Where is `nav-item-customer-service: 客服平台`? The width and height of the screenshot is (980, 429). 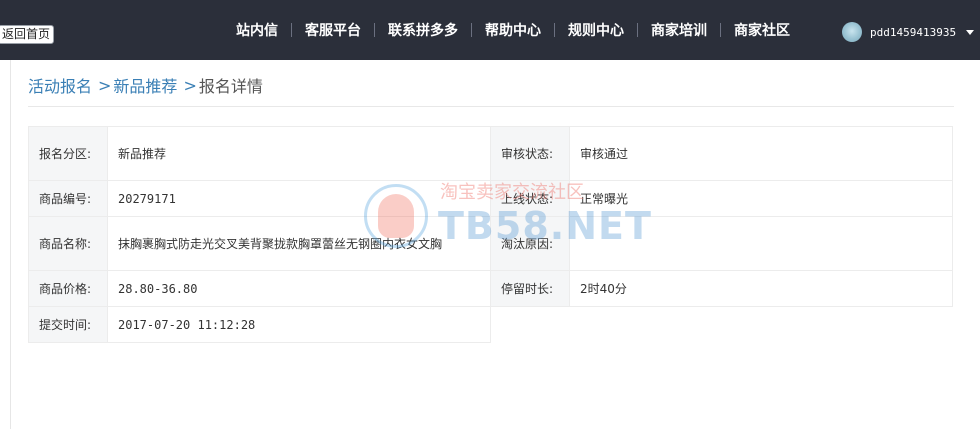 nav-item-customer-service: 客服平台 is located at coordinates (333, 30).